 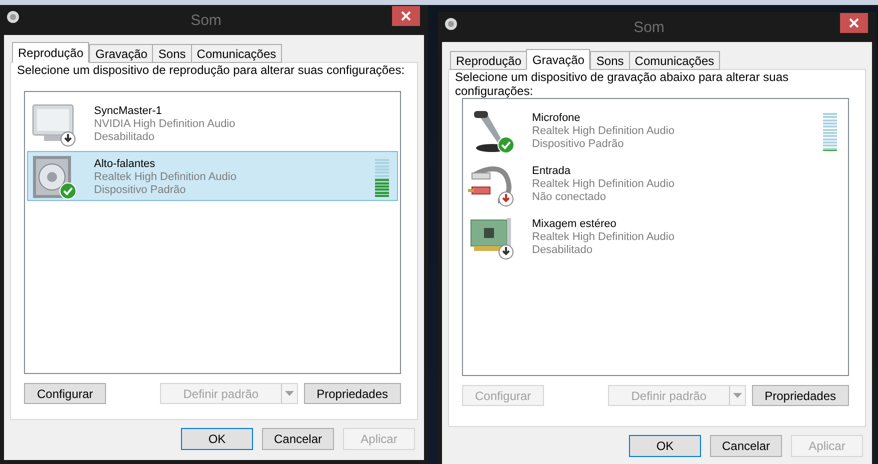 What do you see at coordinates (52, 177) in the screenshot?
I see `speaker-icon` at bounding box center [52, 177].